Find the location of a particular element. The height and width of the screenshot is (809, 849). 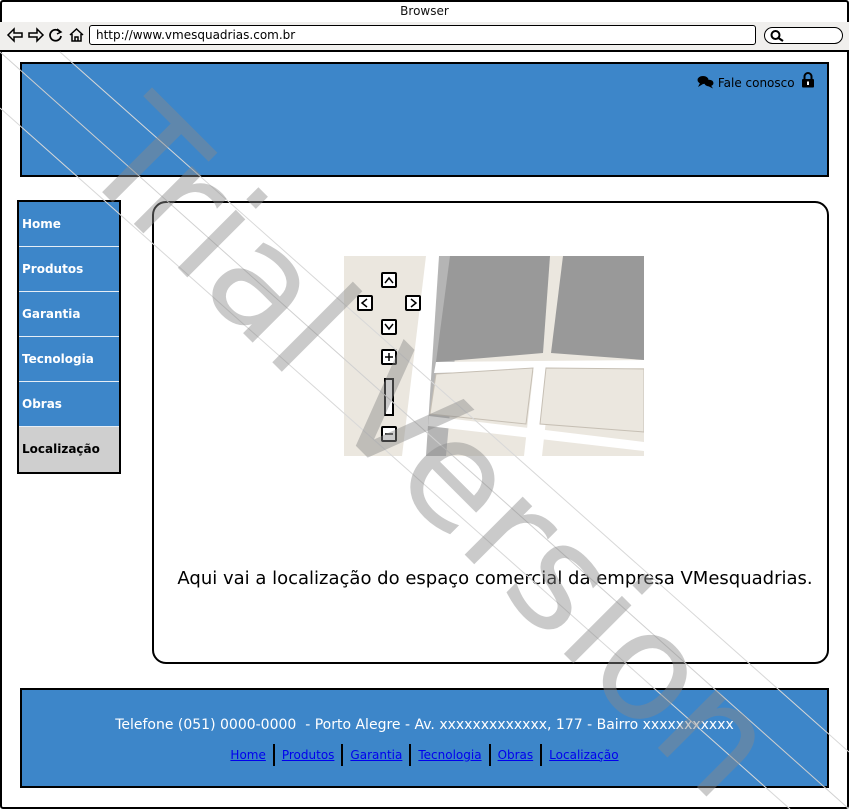

search-icon is located at coordinates (777, 36).